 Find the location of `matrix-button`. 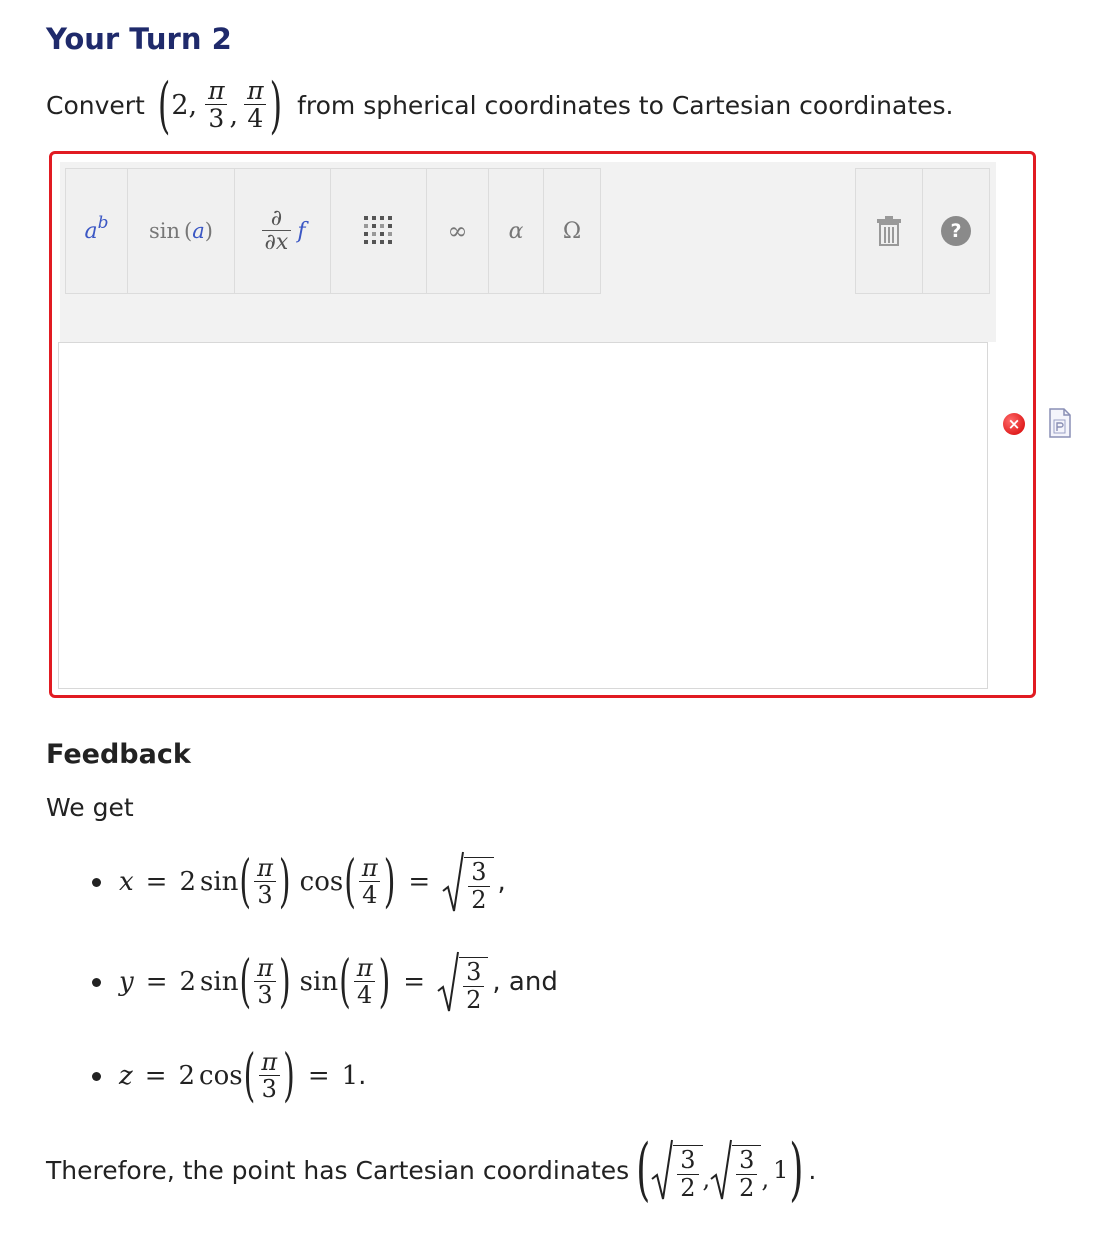

matrix-button is located at coordinates (378, 231).